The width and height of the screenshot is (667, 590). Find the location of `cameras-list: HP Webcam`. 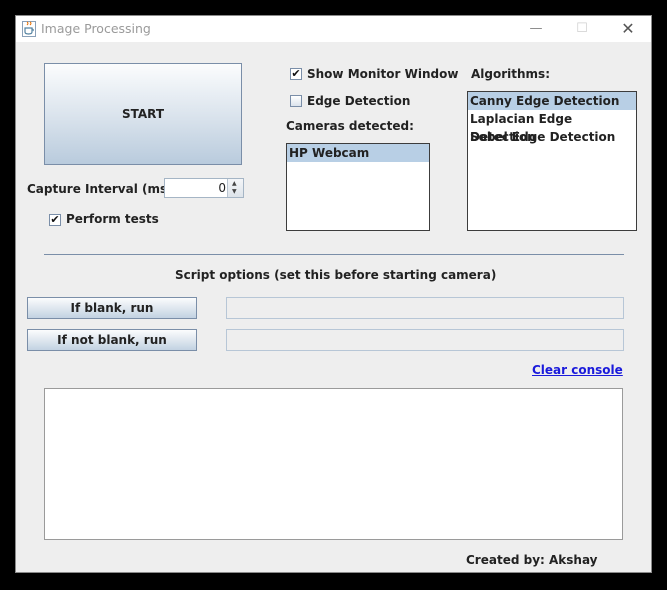

cameras-list: HP Webcam is located at coordinates (358, 187).